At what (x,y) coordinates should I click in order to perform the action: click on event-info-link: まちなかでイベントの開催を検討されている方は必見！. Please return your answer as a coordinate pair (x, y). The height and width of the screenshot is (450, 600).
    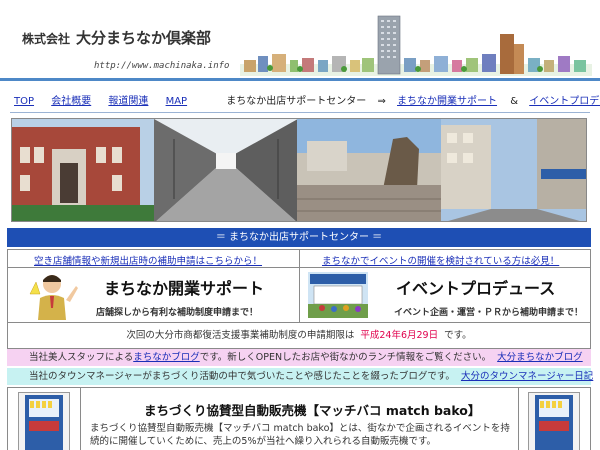
    Looking at the image, I should click on (440, 260).